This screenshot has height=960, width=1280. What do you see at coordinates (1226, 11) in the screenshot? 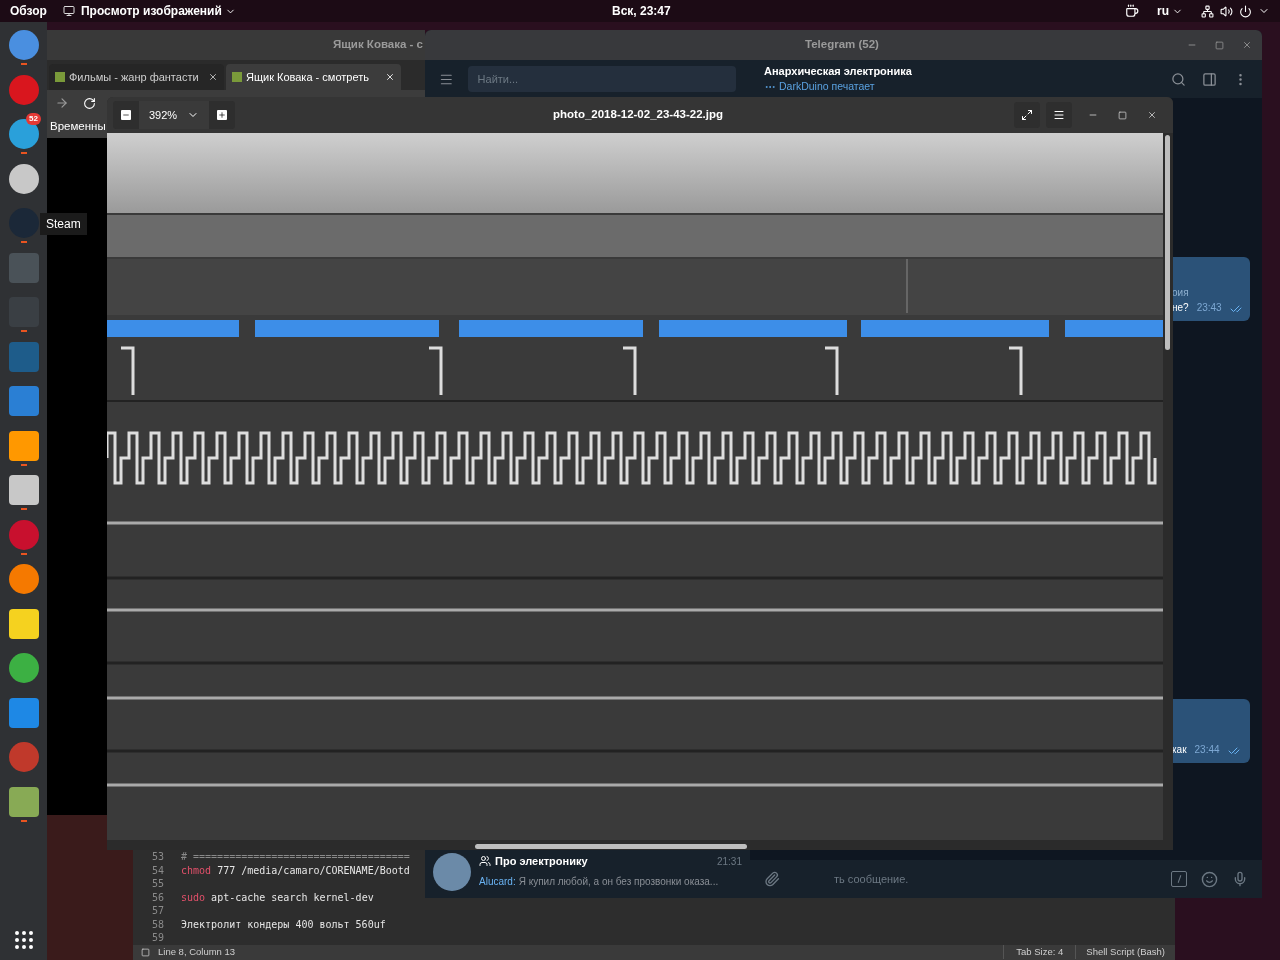
I see `volume-icon` at bounding box center [1226, 11].